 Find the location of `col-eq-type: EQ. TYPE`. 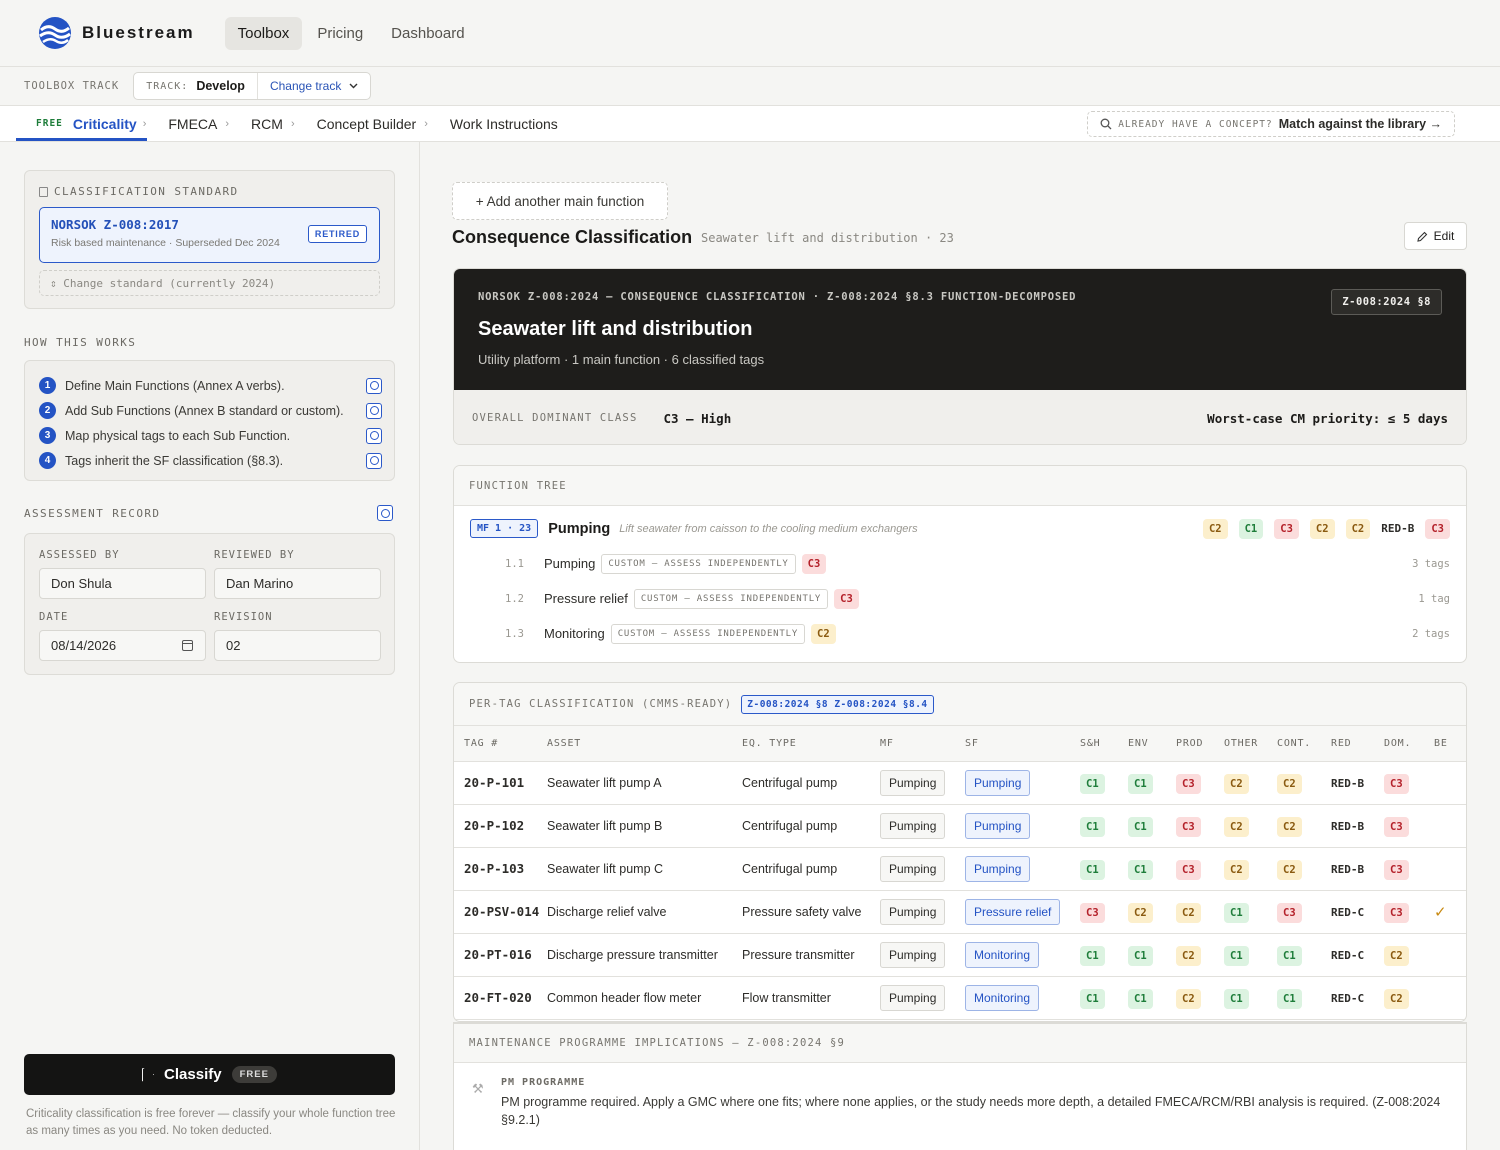

col-eq-type: EQ. TYPE is located at coordinates (811, 744).